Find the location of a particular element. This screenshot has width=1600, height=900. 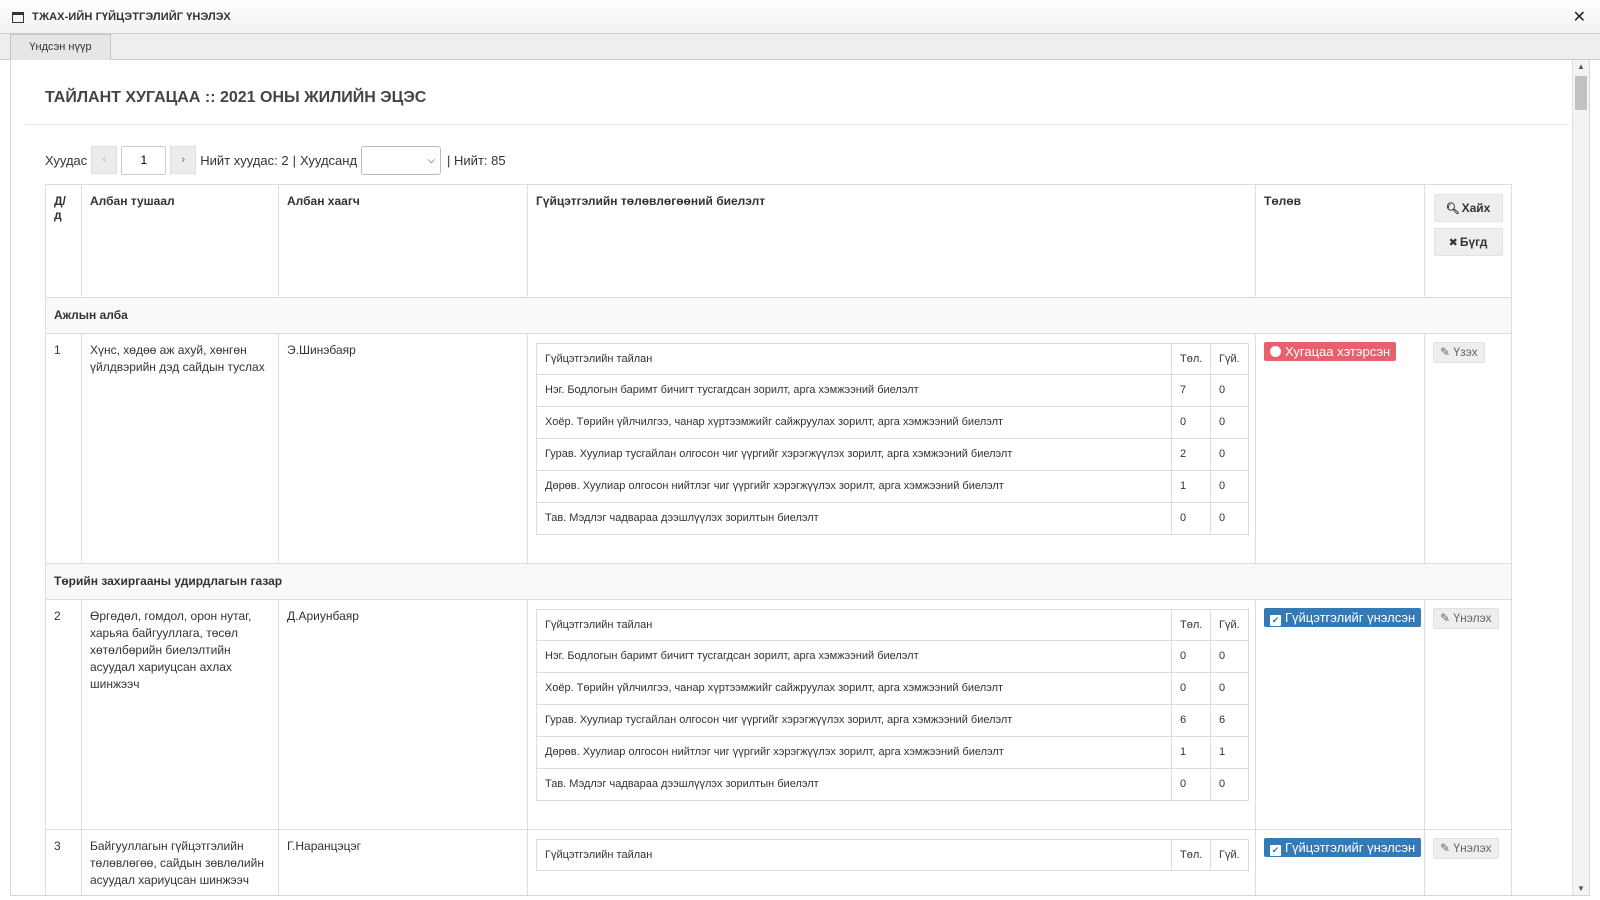

row-employee: Э.Шинэбаяр is located at coordinates (403, 448).